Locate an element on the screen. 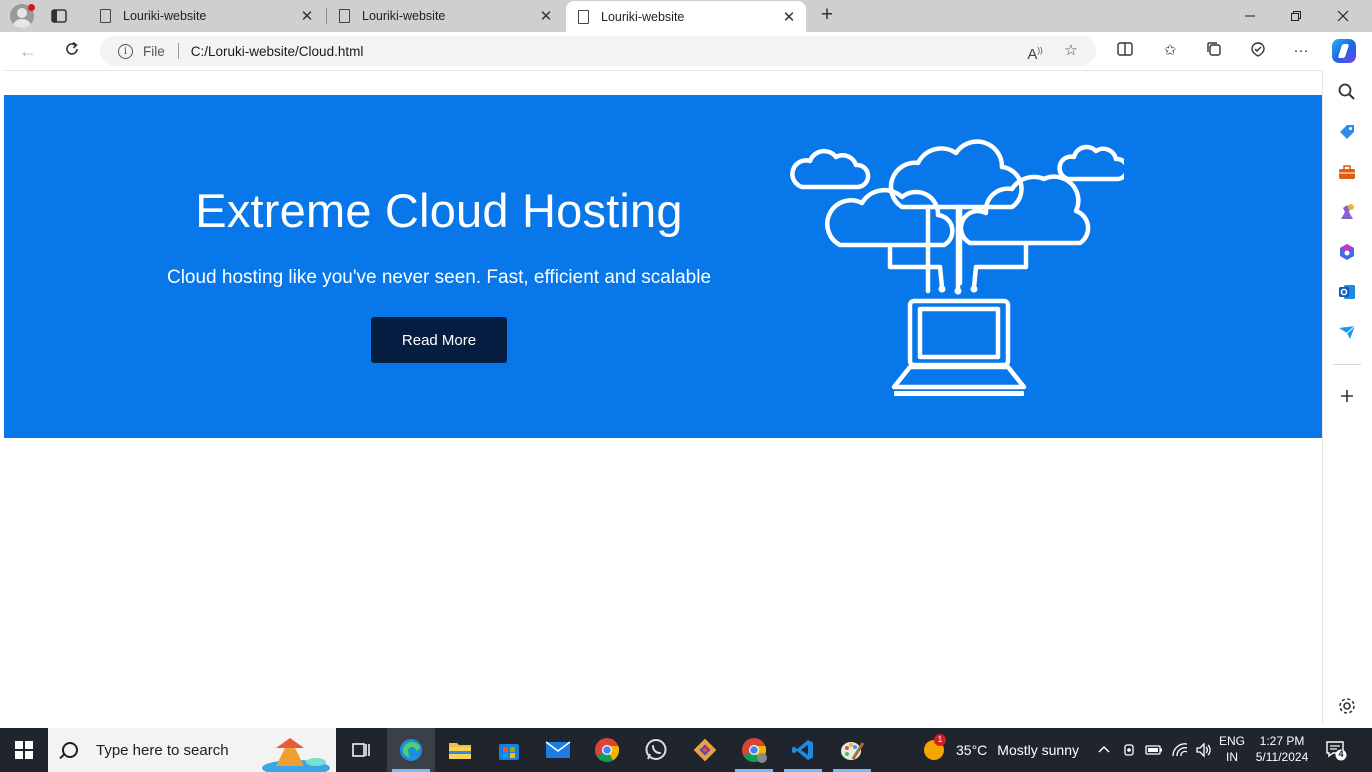  settings-icon is located at coordinates (1347, 706).